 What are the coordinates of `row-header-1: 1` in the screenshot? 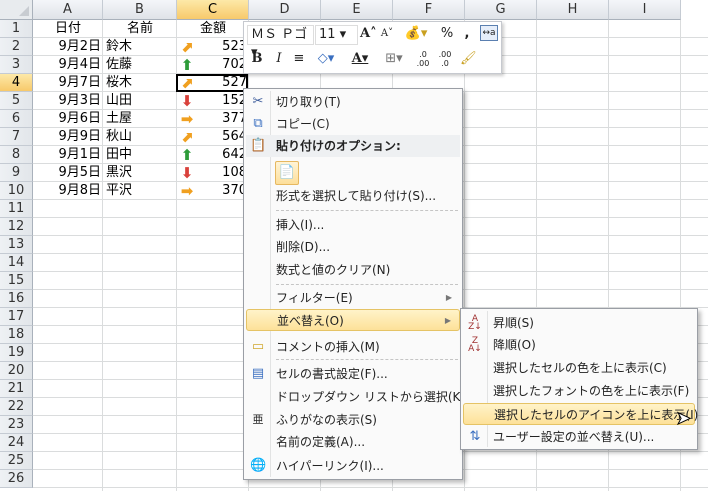 It's located at (16, 29).